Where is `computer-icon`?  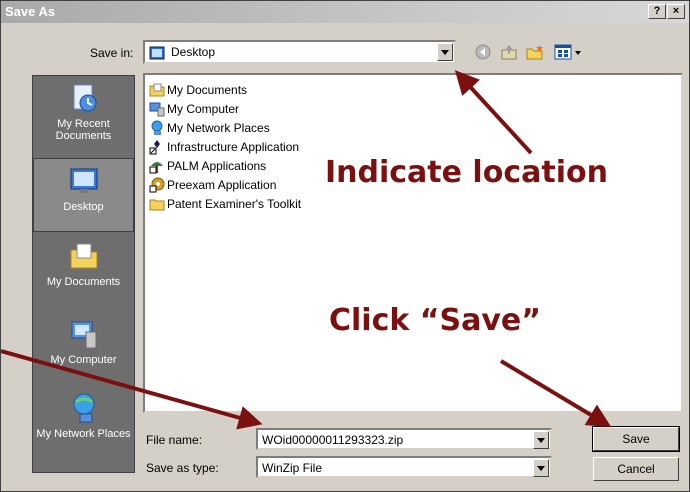 computer-icon is located at coordinates (157, 109).